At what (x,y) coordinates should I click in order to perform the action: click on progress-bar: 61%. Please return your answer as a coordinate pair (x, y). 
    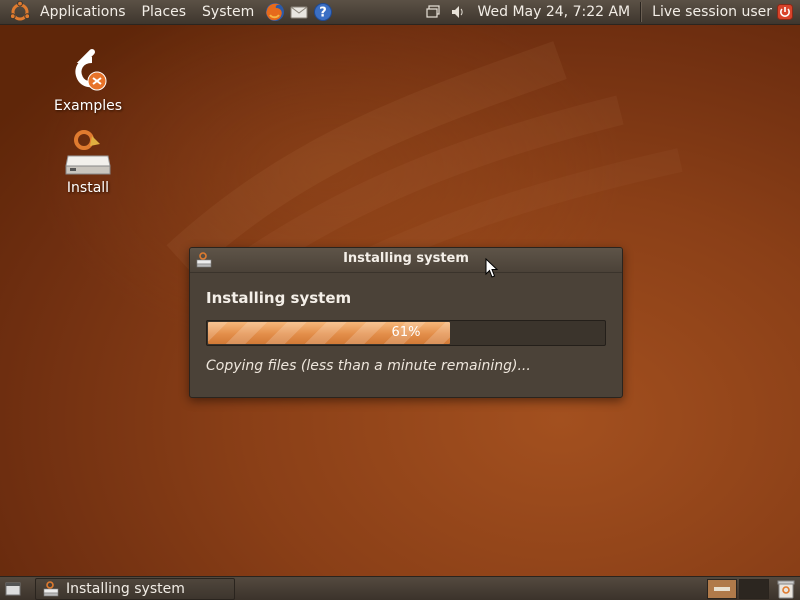
    Looking at the image, I should click on (406, 333).